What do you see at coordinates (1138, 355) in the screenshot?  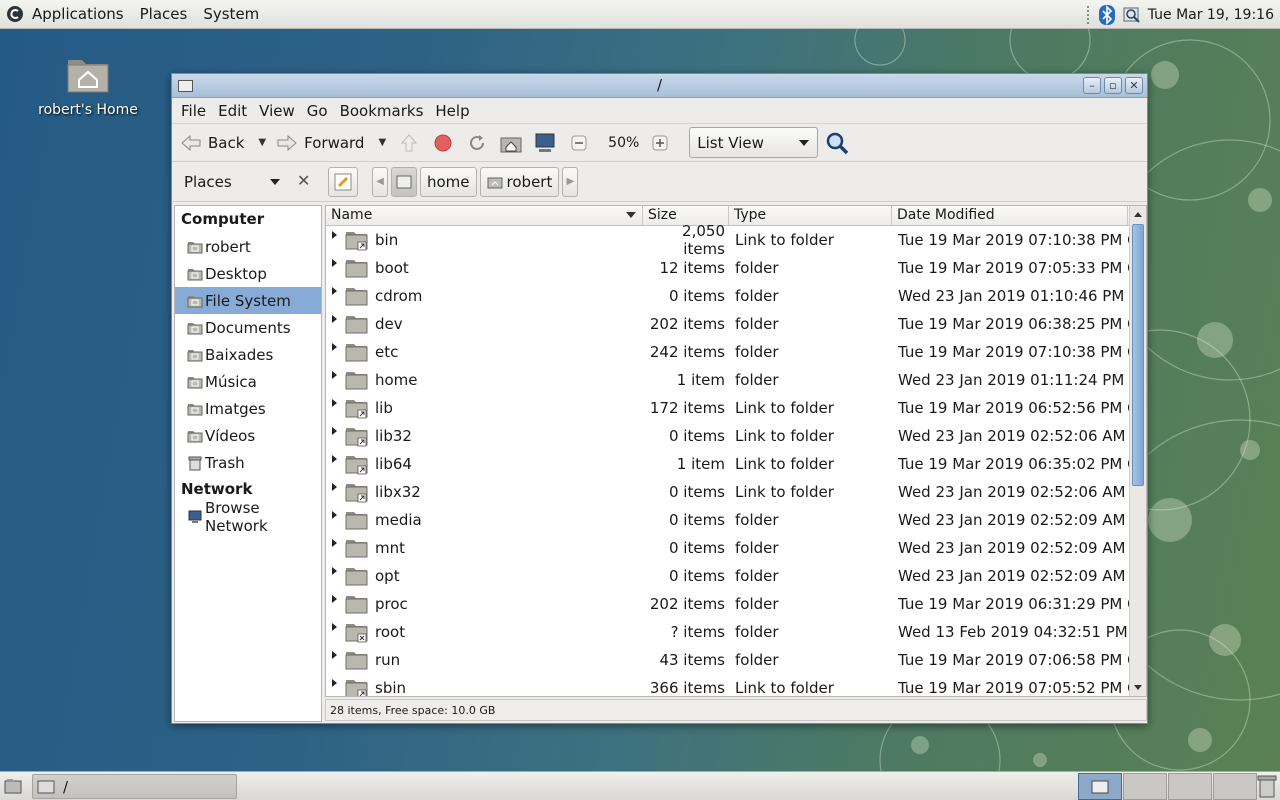 I see `scrollbar-thumb` at bounding box center [1138, 355].